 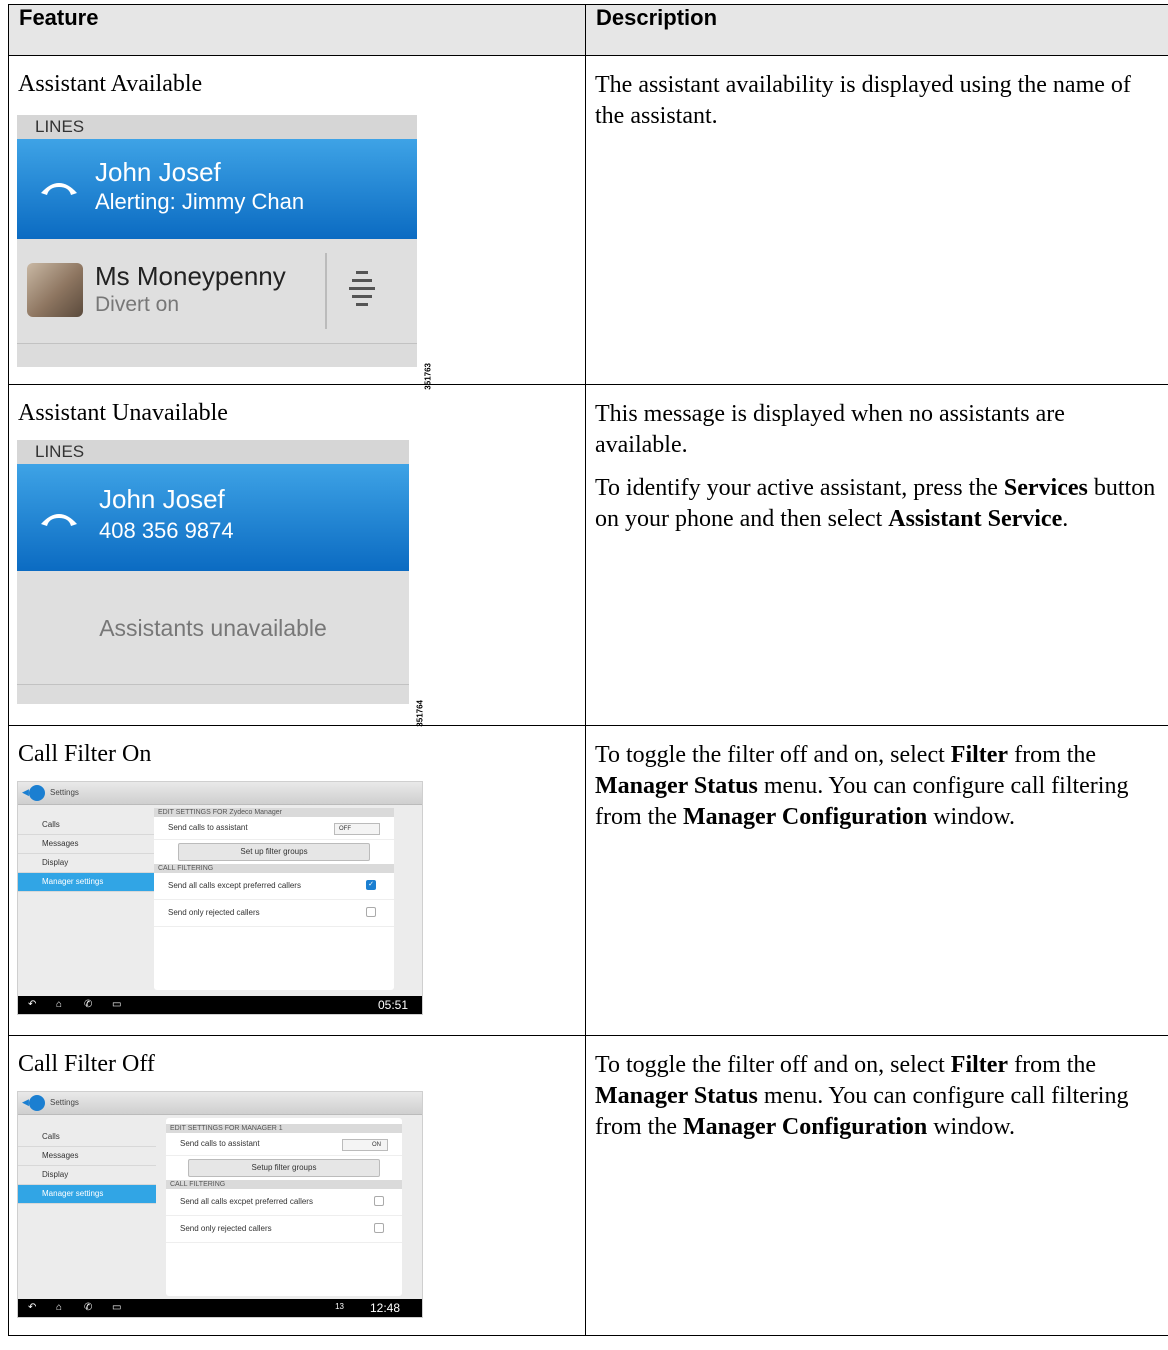 What do you see at coordinates (220, 1307) in the screenshot?
I see `system-bar: ↶ ⌂ ✆ ▭ 13 12:48` at bounding box center [220, 1307].